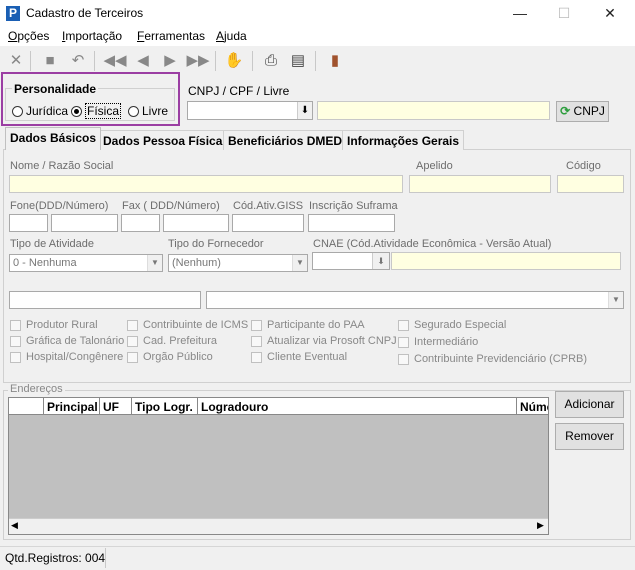 This screenshot has width=635, height=570. What do you see at coordinates (180, 341) in the screenshot?
I see `cad-prefeitura-label: Cad. Prefeitura` at bounding box center [180, 341].